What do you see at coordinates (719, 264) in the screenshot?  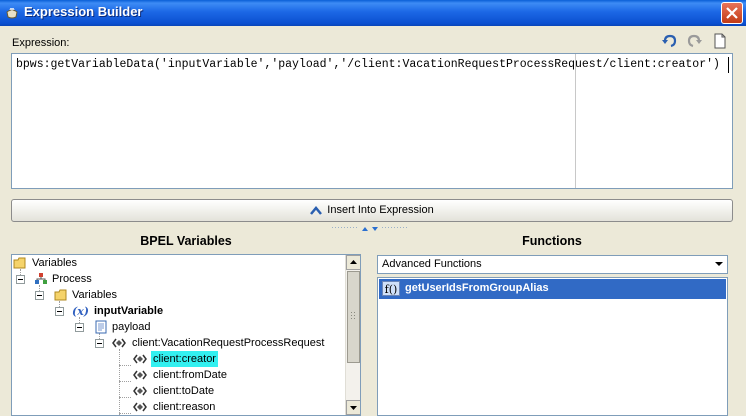 I see `chevron-down-icon` at bounding box center [719, 264].